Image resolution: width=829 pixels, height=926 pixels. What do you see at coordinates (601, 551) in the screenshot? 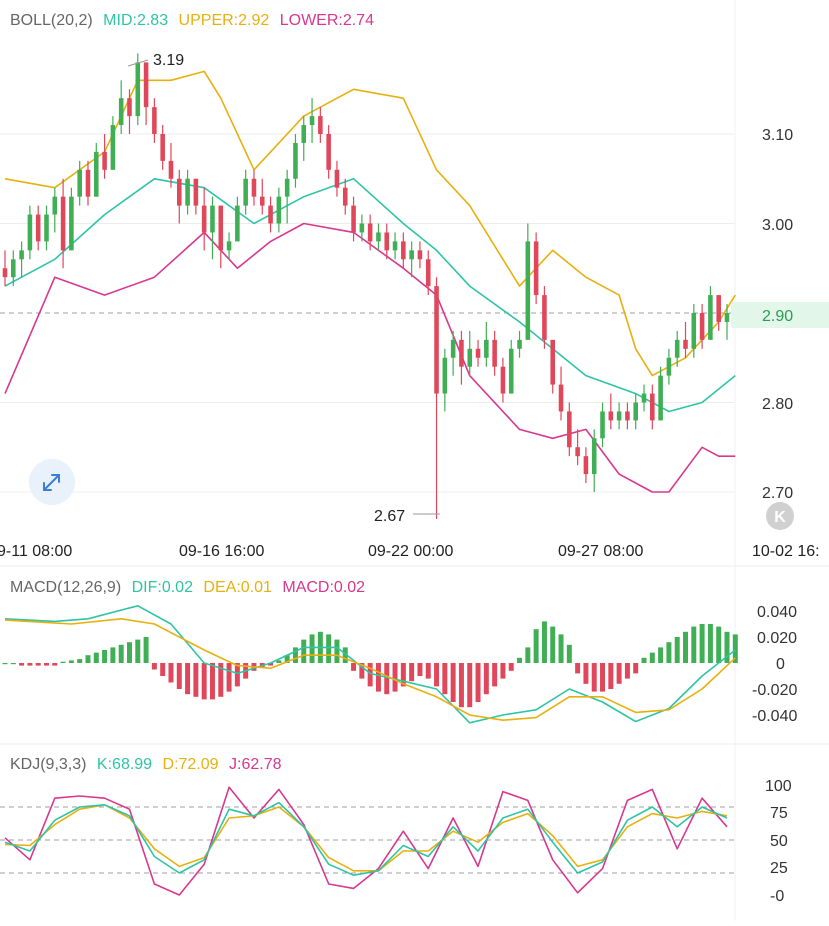
I see `date-label-4: 09-27 08:00` at bounding box center [601, 551].